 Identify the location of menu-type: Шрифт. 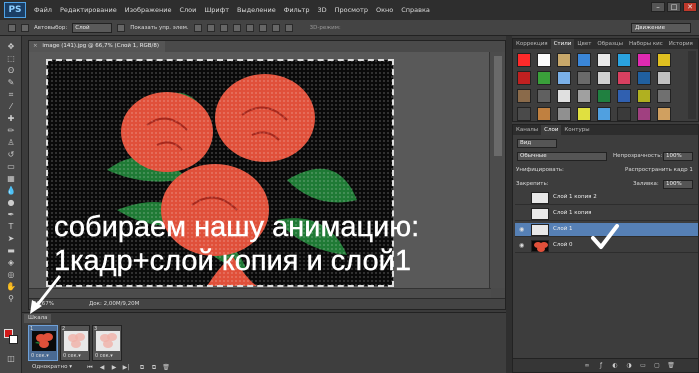
(216, 10).